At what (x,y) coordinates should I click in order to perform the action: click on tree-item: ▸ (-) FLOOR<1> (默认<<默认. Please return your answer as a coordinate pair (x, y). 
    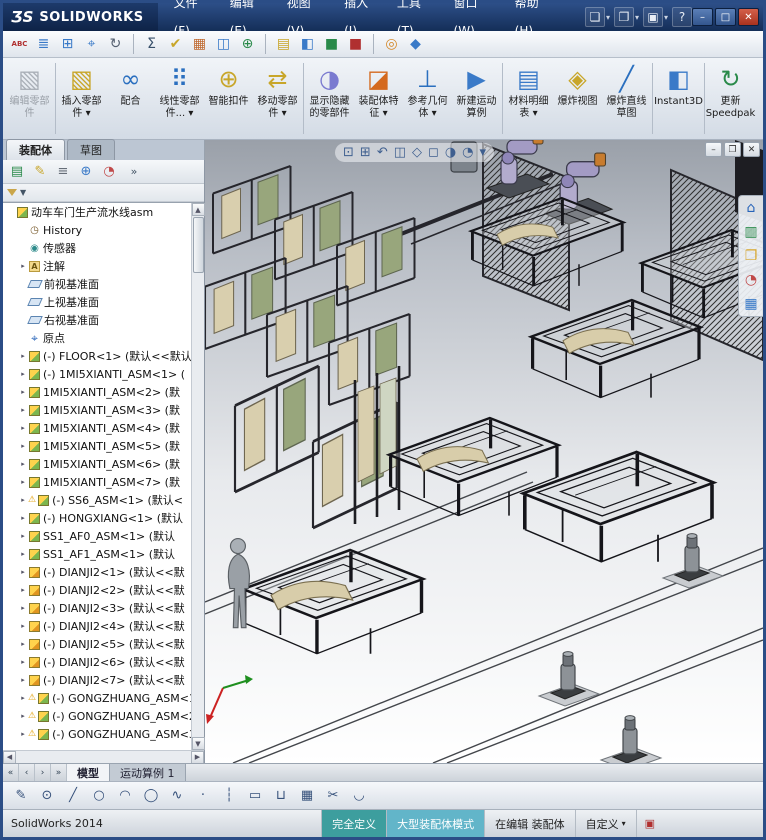
    Looking at the image, I should click on (97, 356).